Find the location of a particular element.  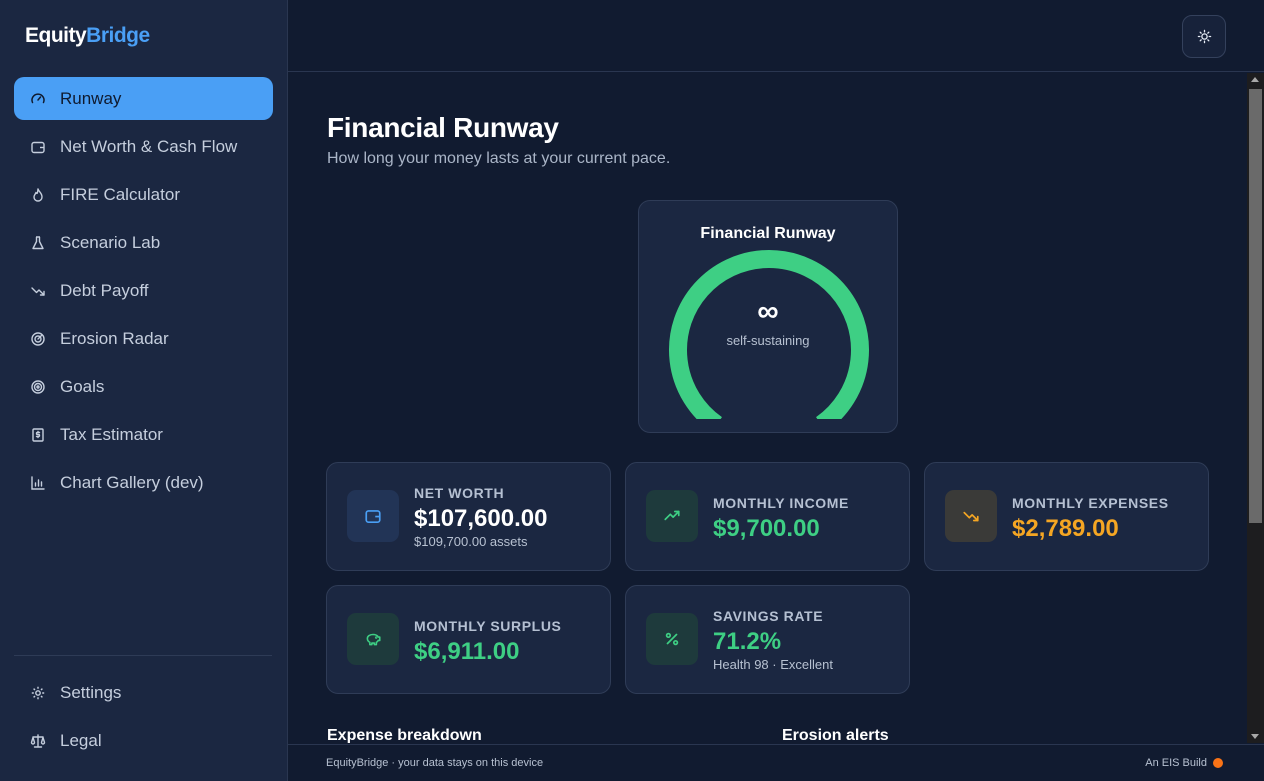

footer-build-label: An EIS Build is located at coordinates (1176, 763).